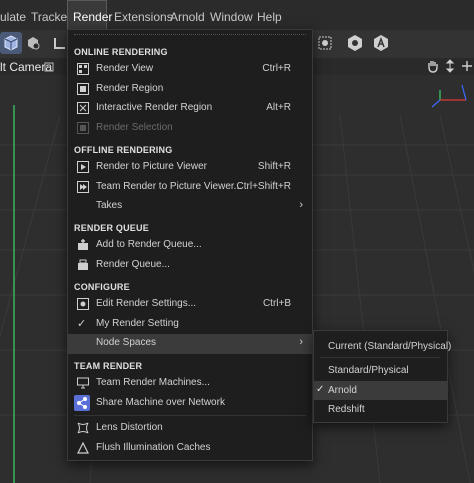 The height and width of the screenshot is (483, 474). What do you see at coordinates (151, 166) in the screenshot?
I see `render-to-picture-viewer-label: Render to Picture Viewer` at bounding box center [151, 166].